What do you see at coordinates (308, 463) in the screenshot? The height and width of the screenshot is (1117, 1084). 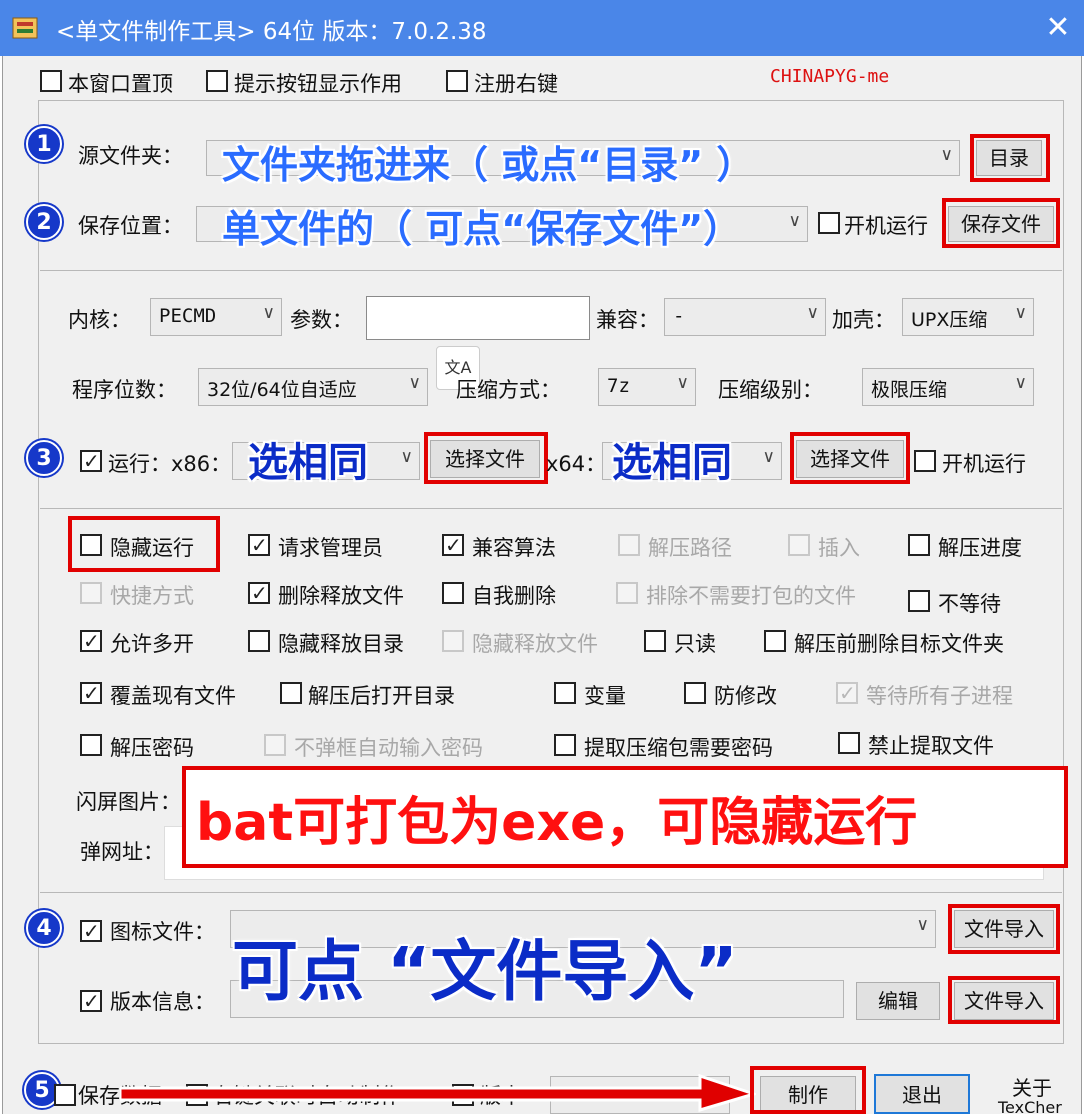 I see `x86-annotation: 选相同` at bounding box center [308, 463].